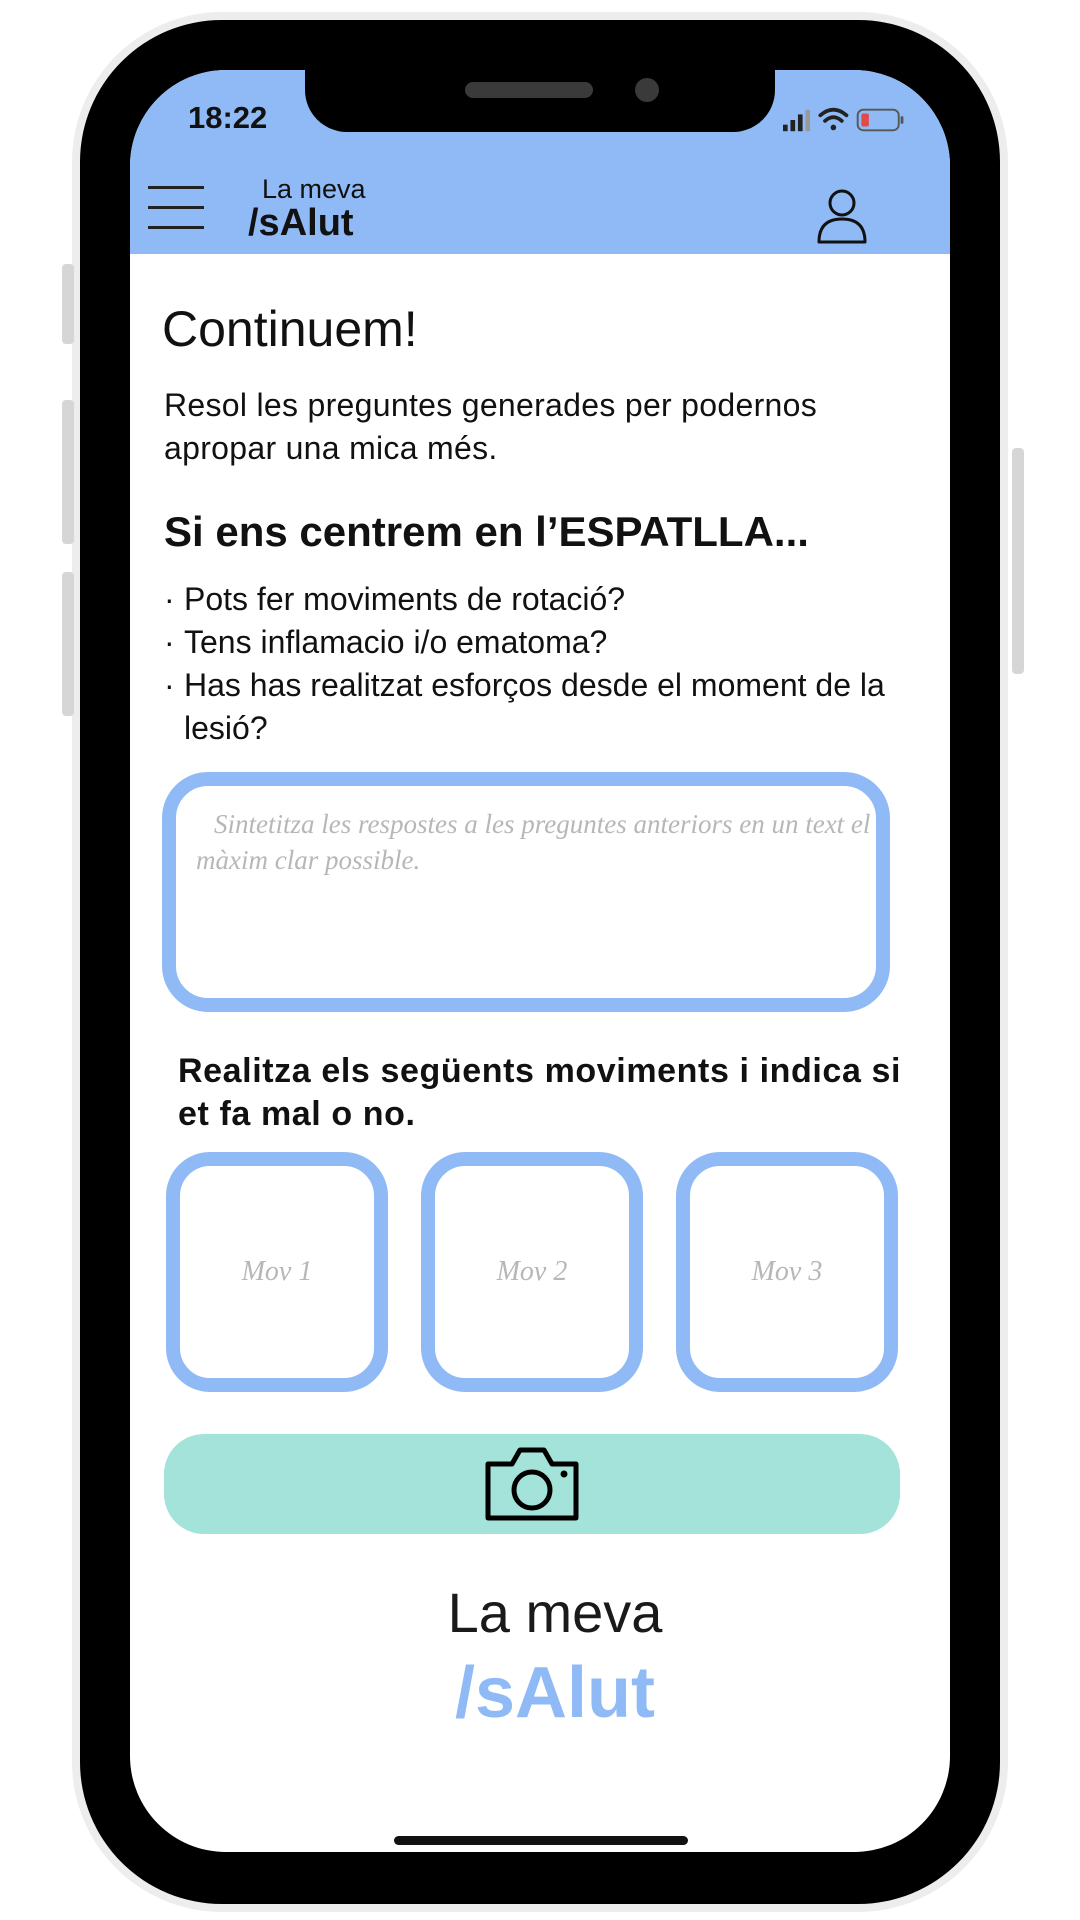 The height and width of the screenshot is (1920, 1080). I want to click on move-2-card: Mov 2, so click(532, 1272).